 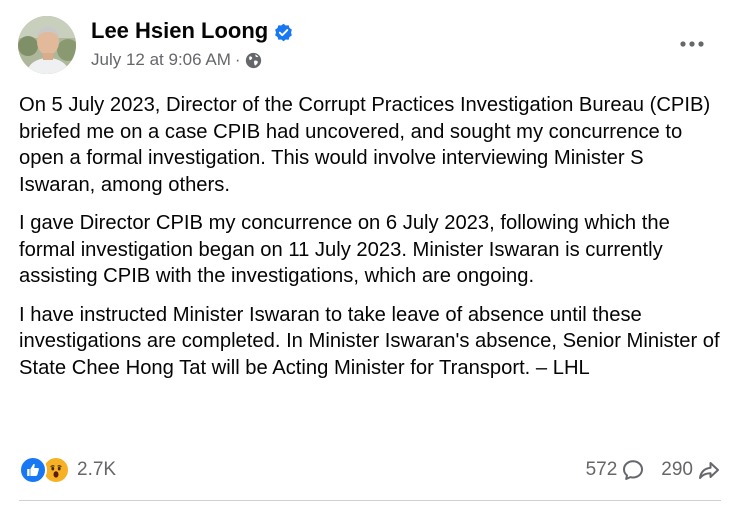 What do you see at coordinates (370, 472) in the screenshot?
I see `post-footer: 2.7K 572 290` at bounding box center [370, 472].